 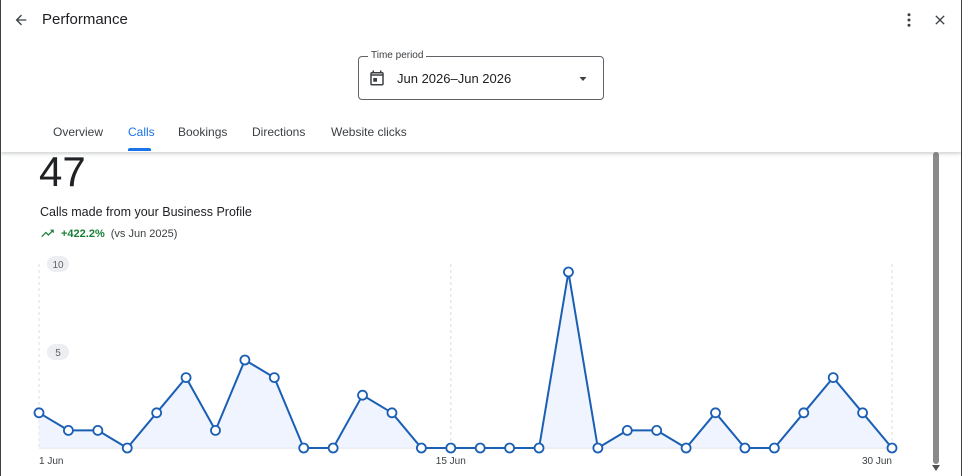 I want to click on tab-overview: Overview, so click(x=78, y=132).